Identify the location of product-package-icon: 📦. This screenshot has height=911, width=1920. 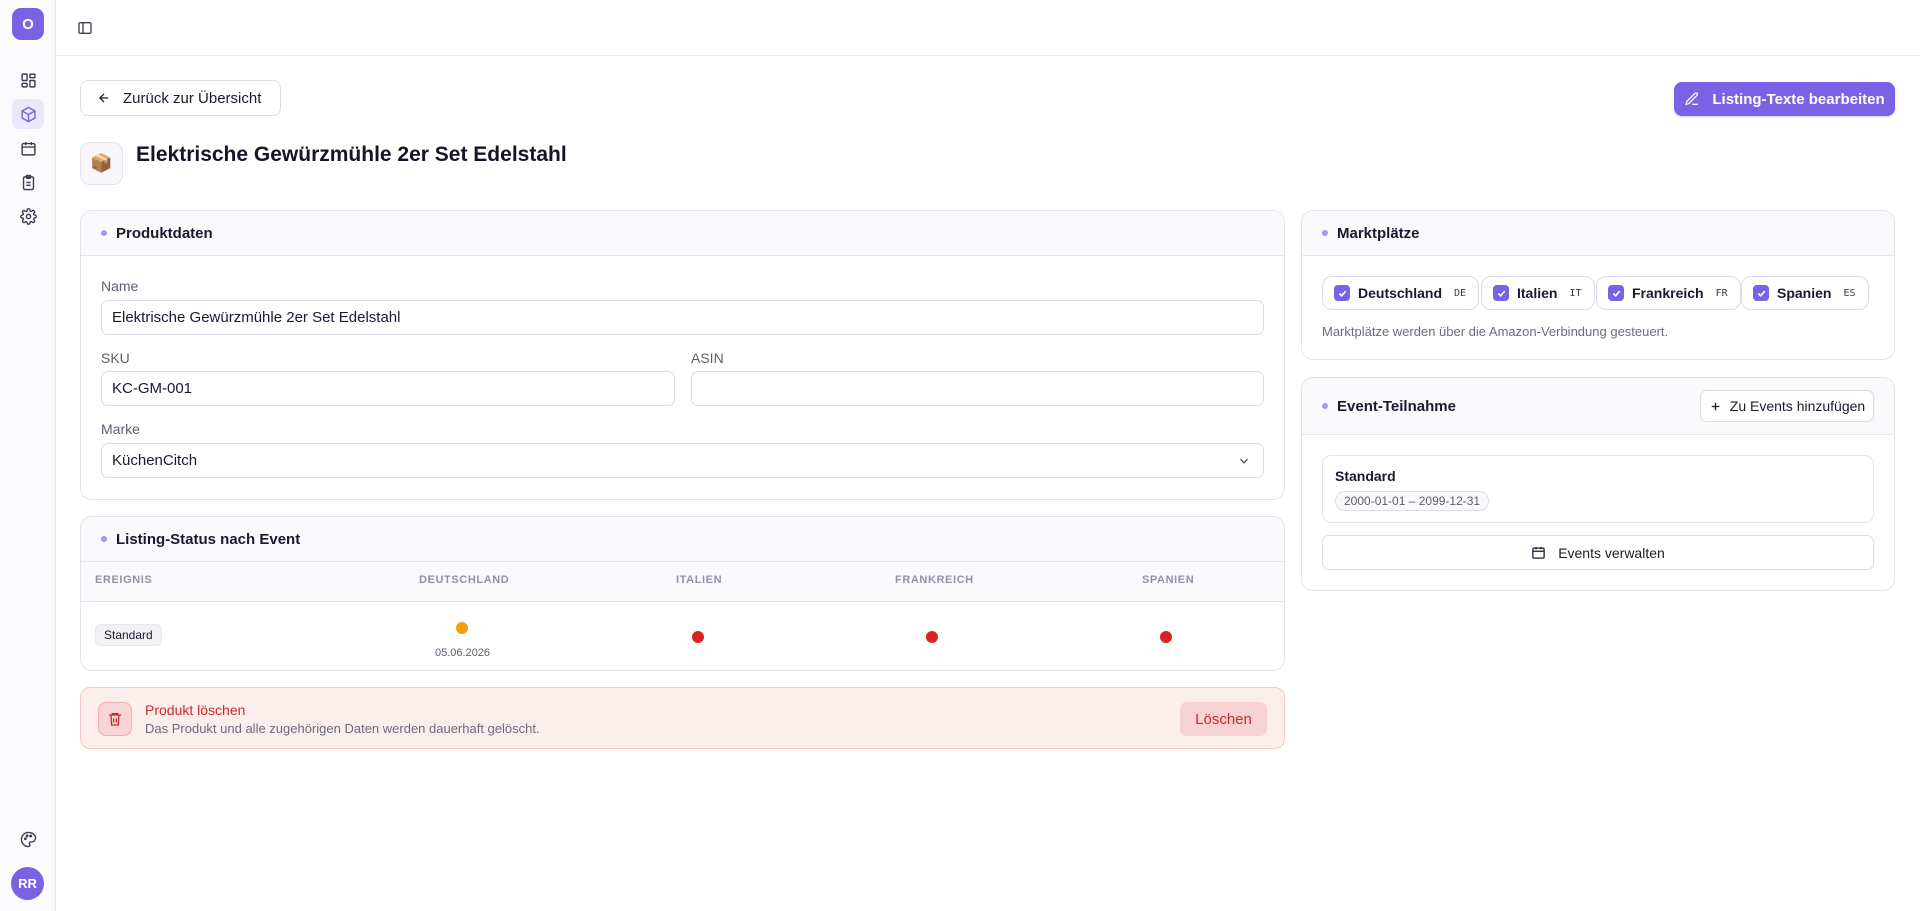
(101, 163).